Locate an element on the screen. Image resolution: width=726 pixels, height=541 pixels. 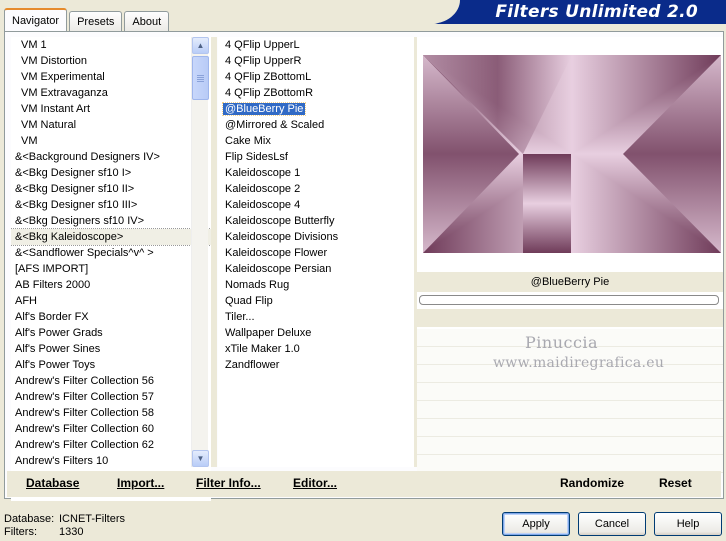
category-item: VM is located at coordinates (111, 141).